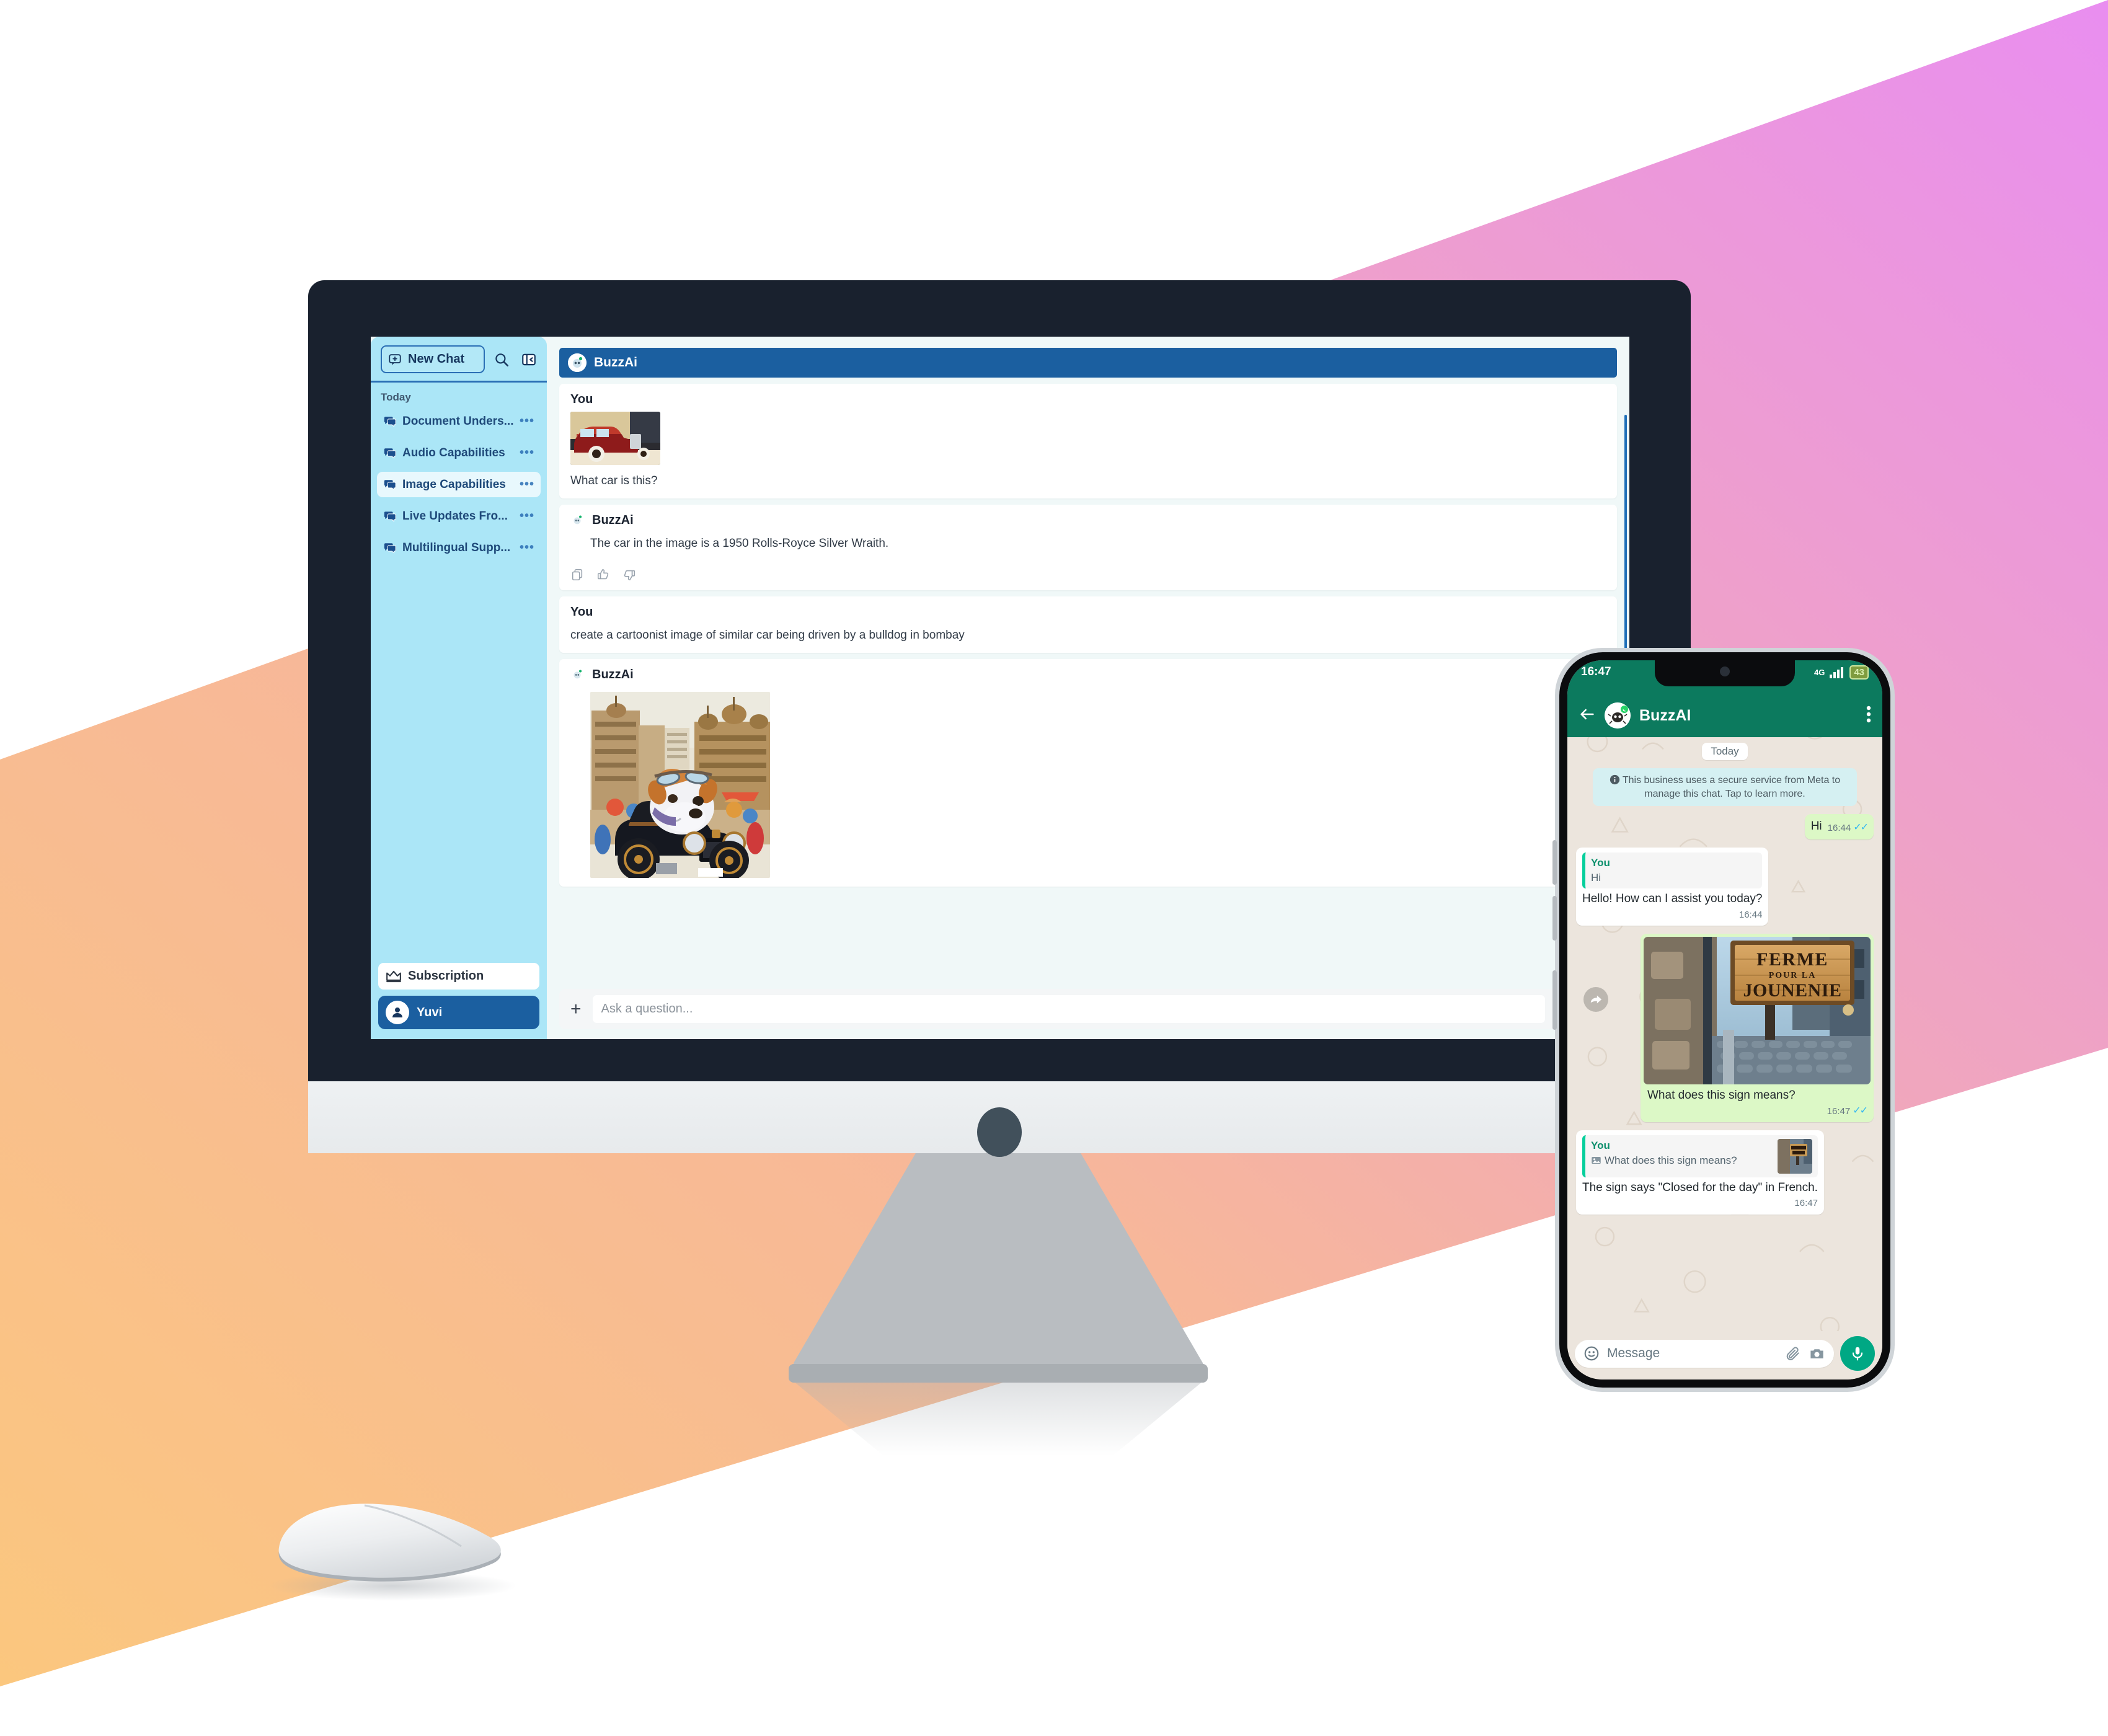 This screenshot has width=2108, height=1736. I want to click on message-time: 16:44, so click(1839, 827).